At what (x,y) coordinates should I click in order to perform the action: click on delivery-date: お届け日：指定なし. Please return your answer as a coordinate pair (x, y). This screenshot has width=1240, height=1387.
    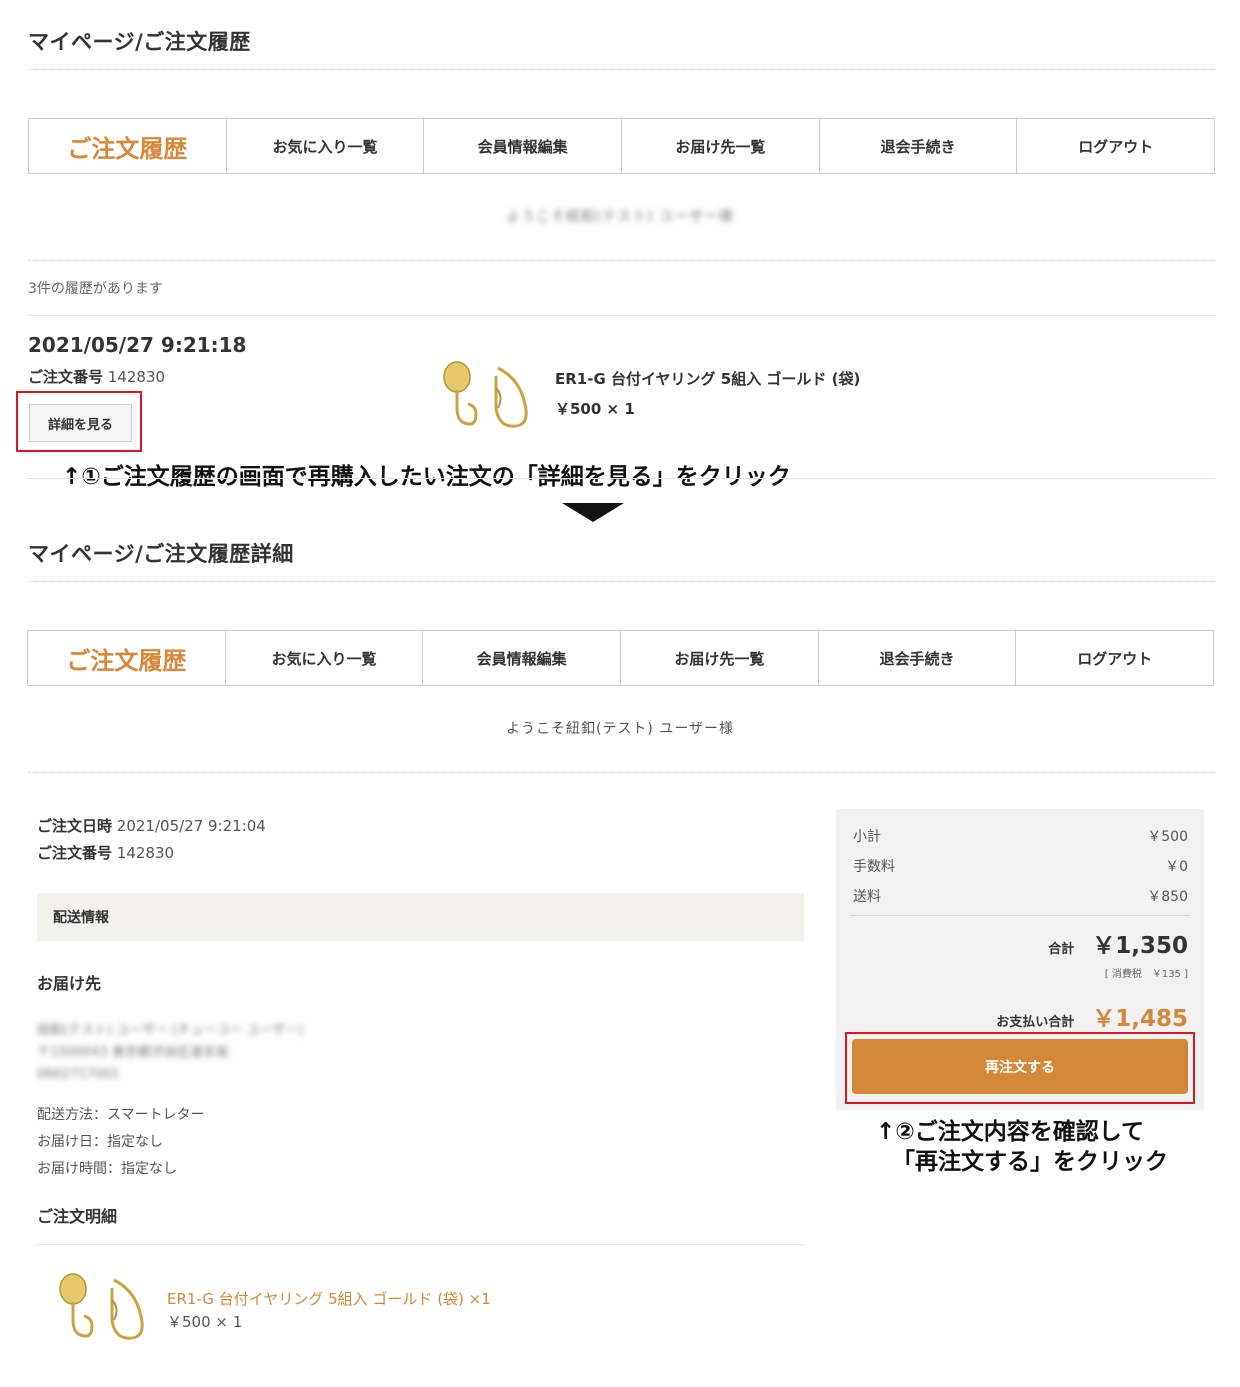
    Looking at the image, I should click on (100, 1142).